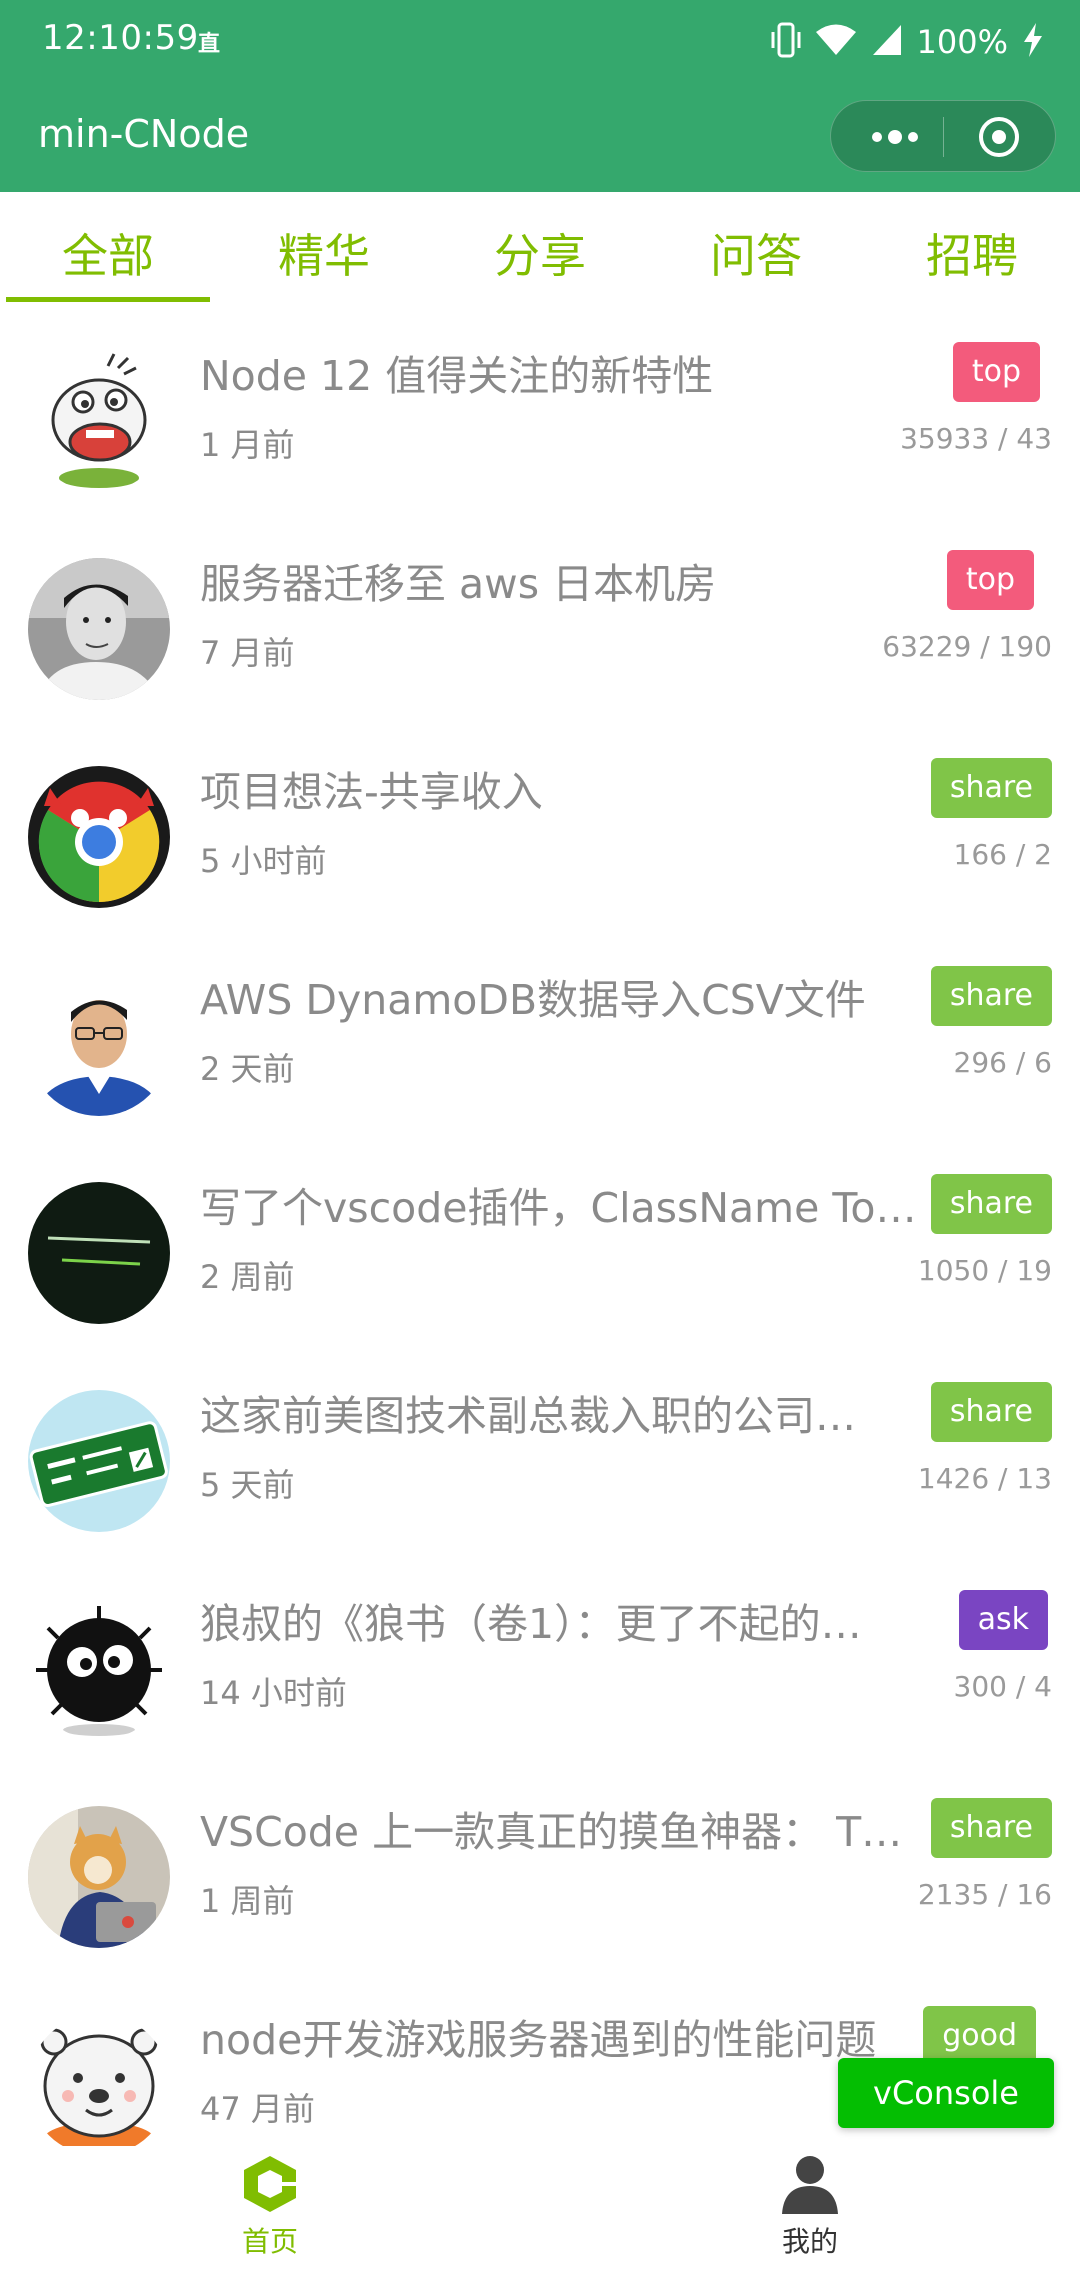  Describe the element at coordinates (247, 1069) in the screenshot. I see `topic-time: 2 天前` at that location.